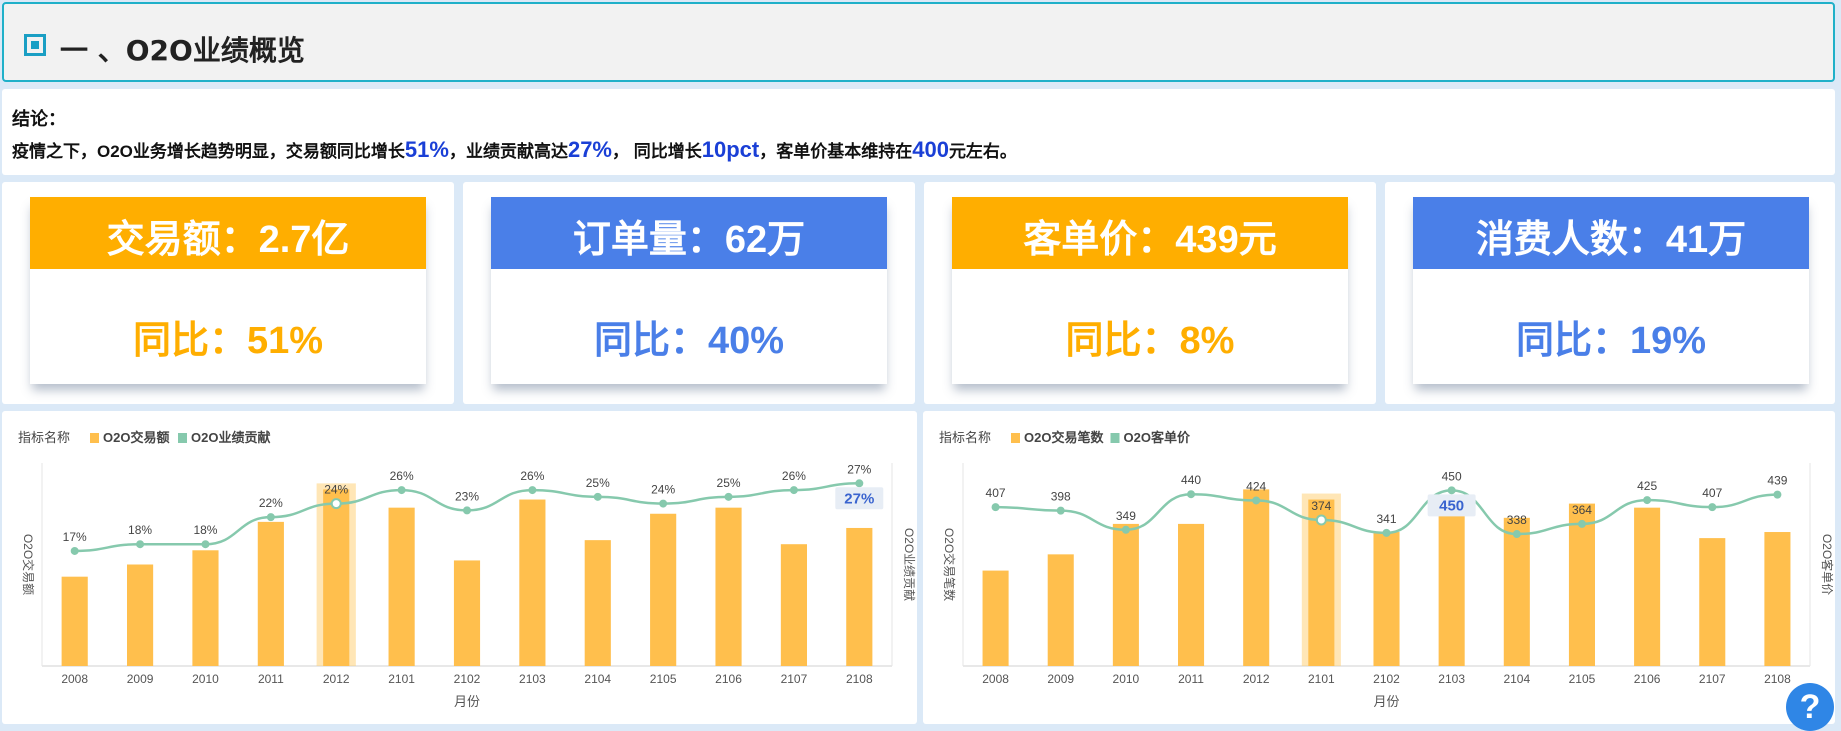  I want to click on kpi-title: 消费人数：41万, so click(1611, 233).